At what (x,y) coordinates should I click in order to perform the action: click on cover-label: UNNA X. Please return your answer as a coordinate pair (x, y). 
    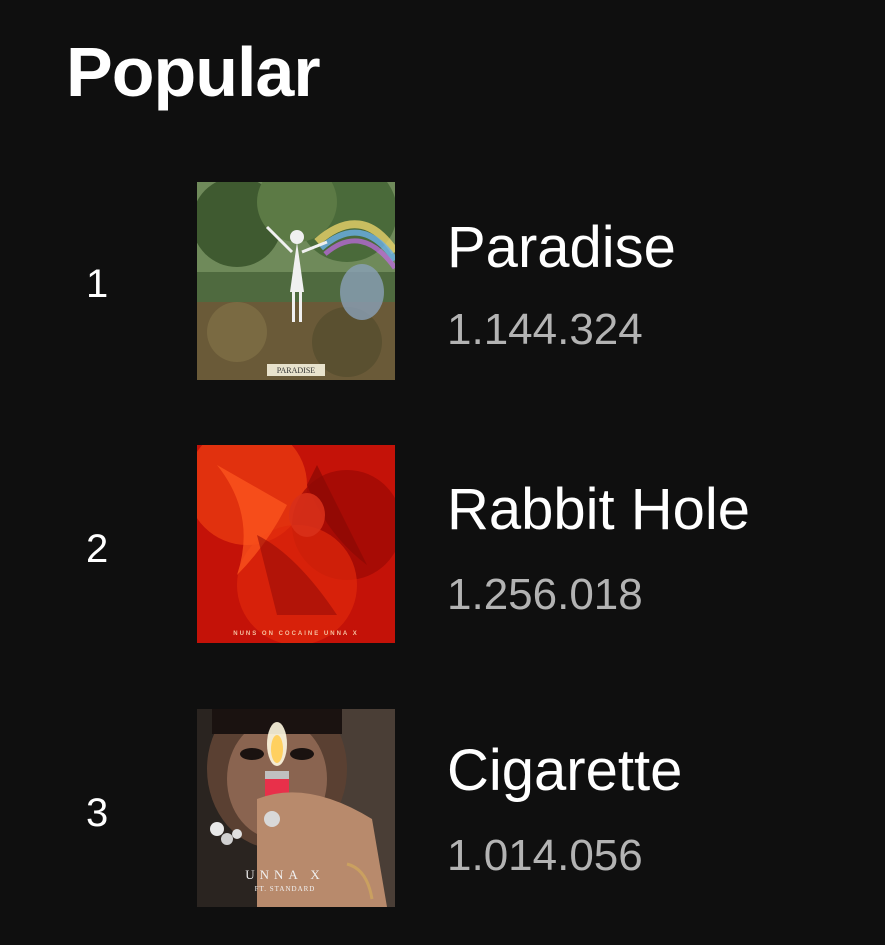
    Looking at the image, I should click on (284, 874).